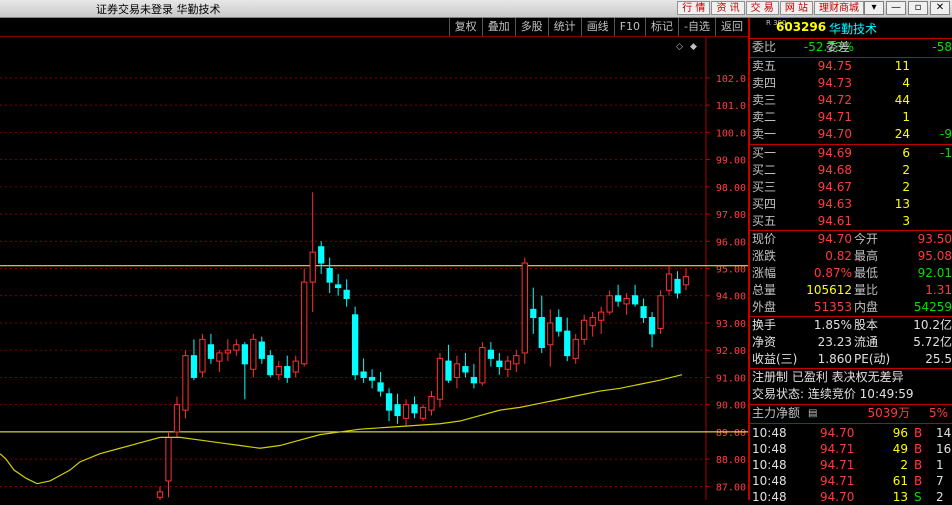 The image size is (952, 505). I want to click on maximize-icon: ▫, so click(918, 8).